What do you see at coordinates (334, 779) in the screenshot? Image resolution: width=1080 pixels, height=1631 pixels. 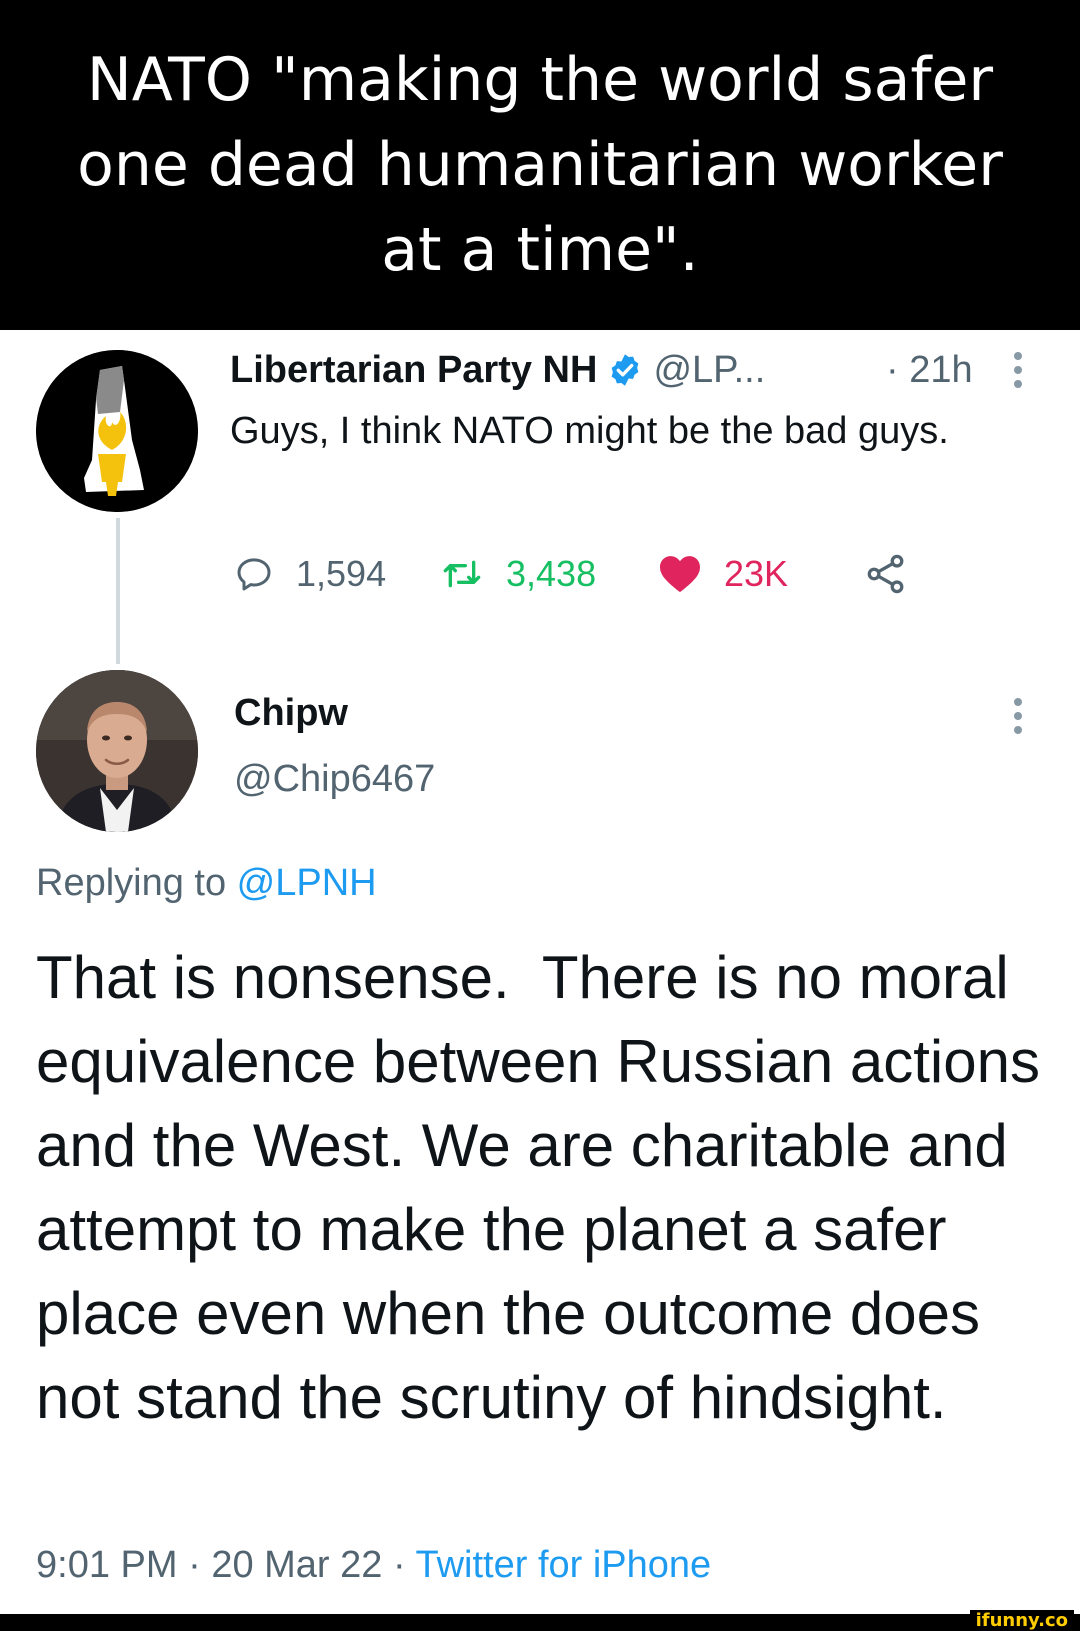 I see `tweet2-author-handle: @Chip6467` at bounding box center [334, 779].